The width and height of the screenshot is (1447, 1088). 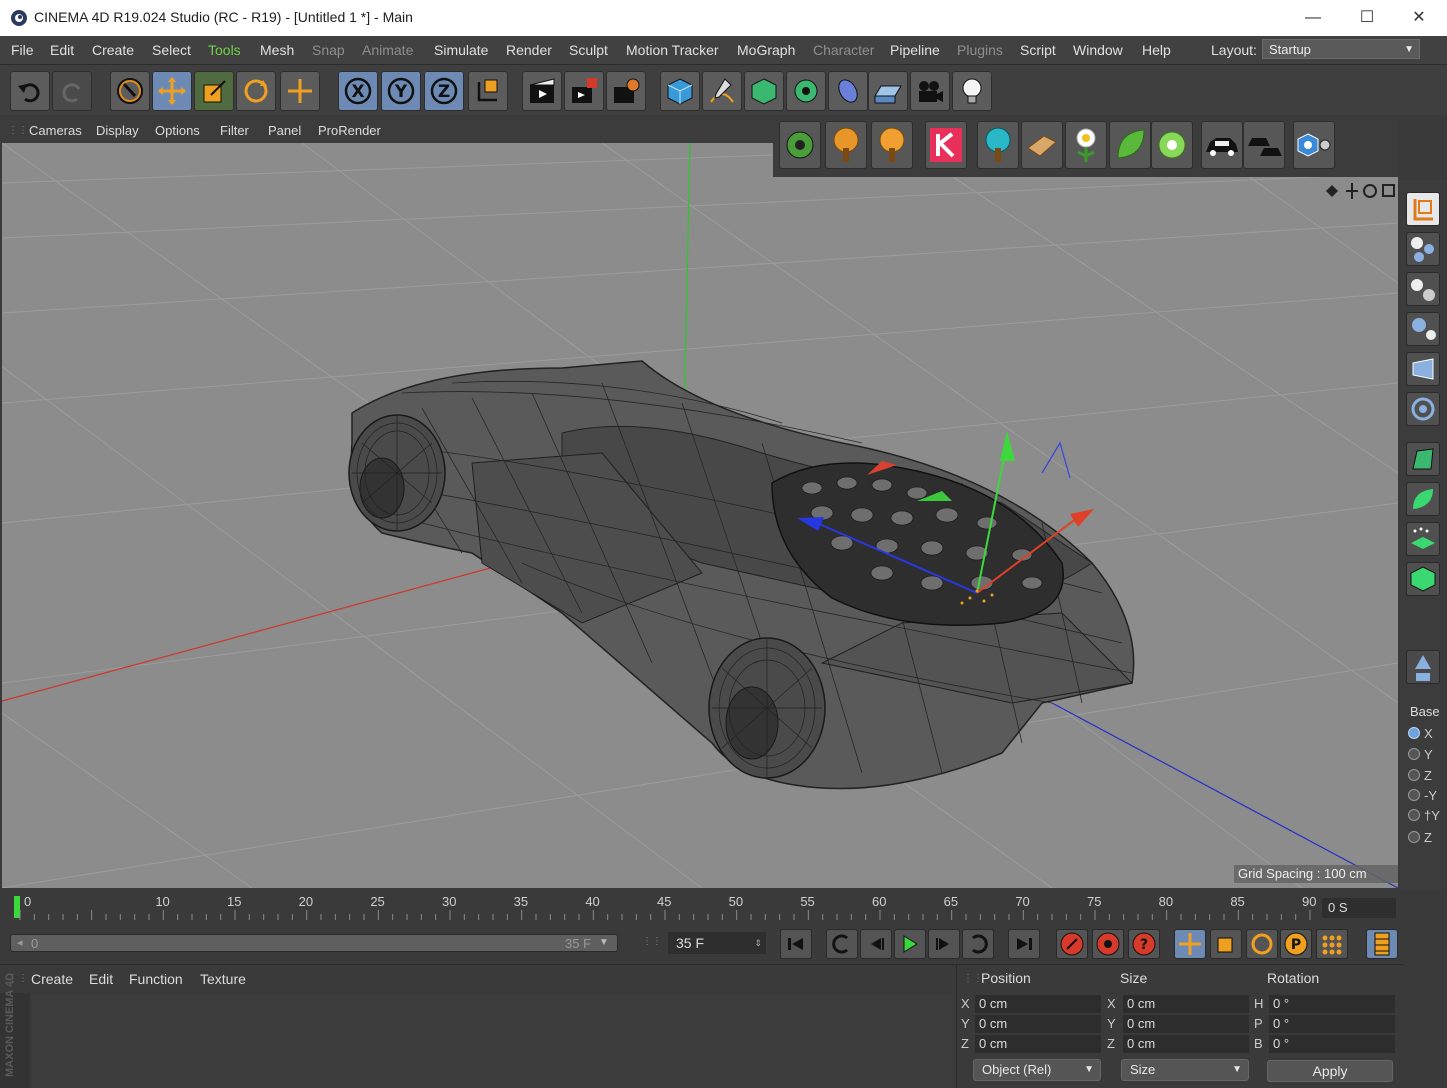 What do you see at coordinates (978, 944) in the screenshot?
I see `loop-forward-button` at bounding box center [978, 944].